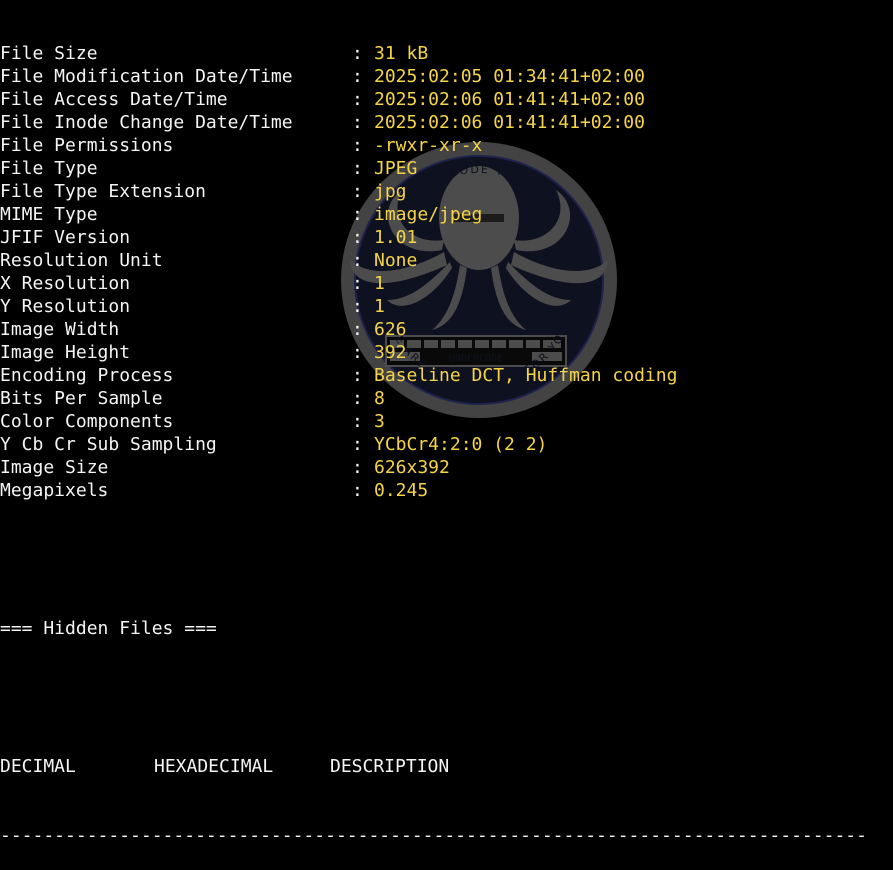  What do you see at coordinates (446, 237) in the screenshot?
I see `metadata-row: JFIF Version:1.01` at bounding box center [446, 237].